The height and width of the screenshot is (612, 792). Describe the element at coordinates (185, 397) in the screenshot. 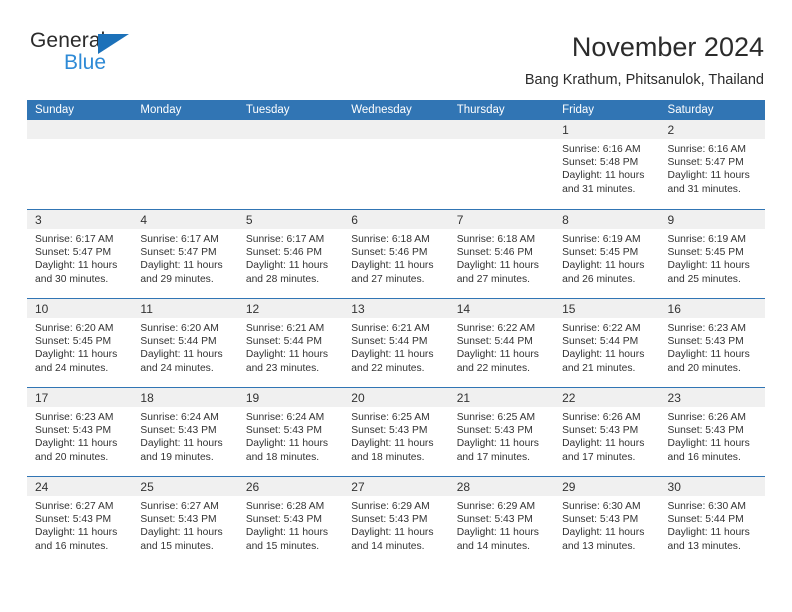

I see `day-number: 18` at that location.